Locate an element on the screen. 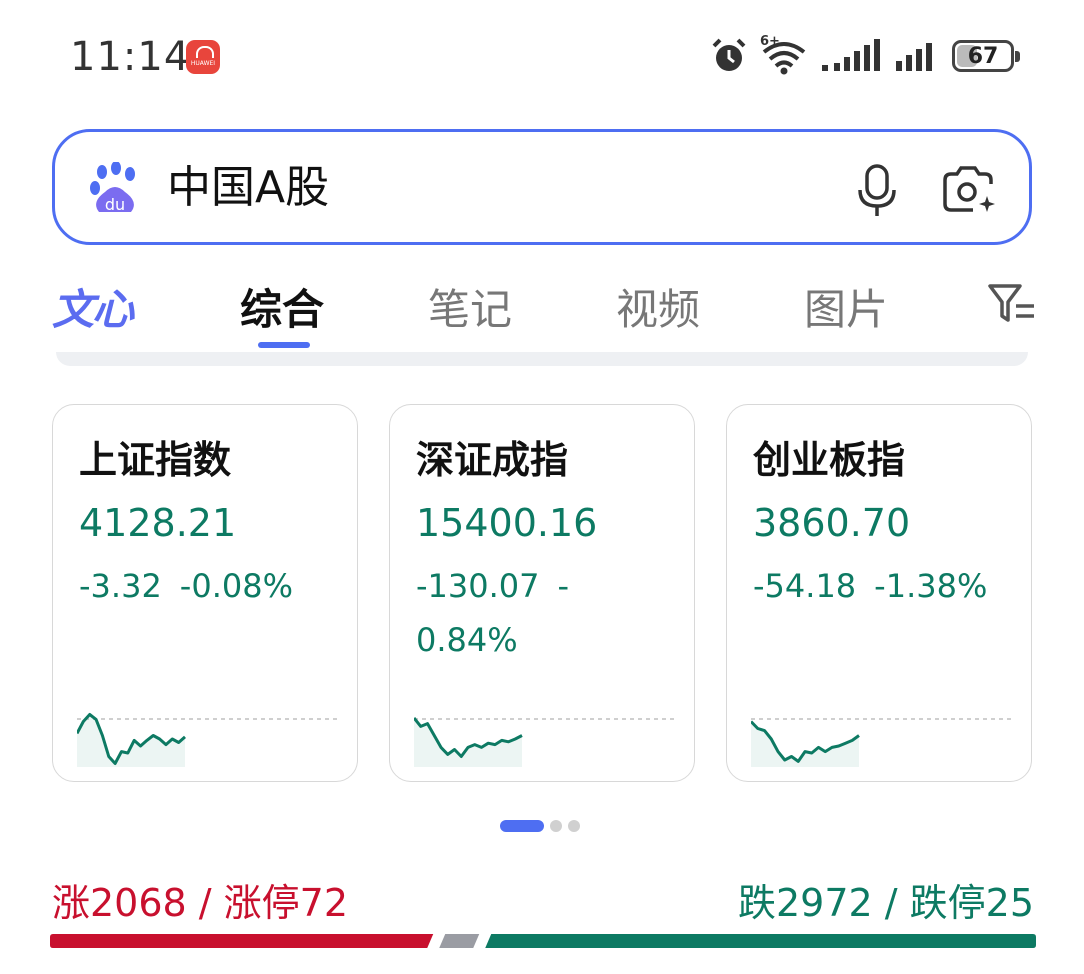 The image size is (1084, 974). search-tabs: 文心 综合 笔记 视频 图片 is located at coordinates (542, 307).